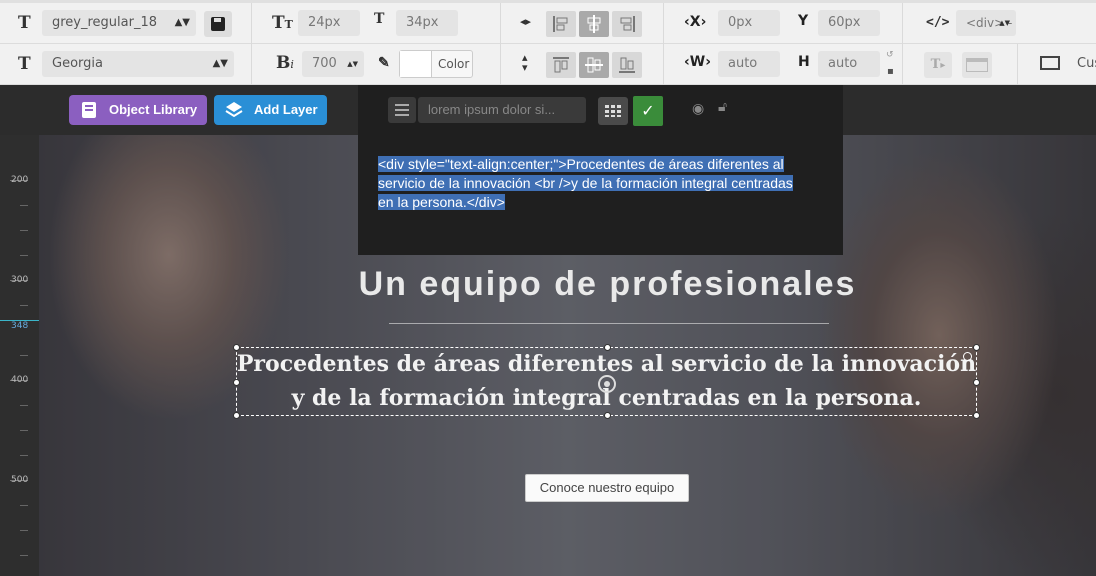 The height and width of the screenshot is (576, 1096). What do you see at coordinates (890, 71) in the screenshot?
I see `lock-ratio-icon: ▪` at bounding box center [890, 71].